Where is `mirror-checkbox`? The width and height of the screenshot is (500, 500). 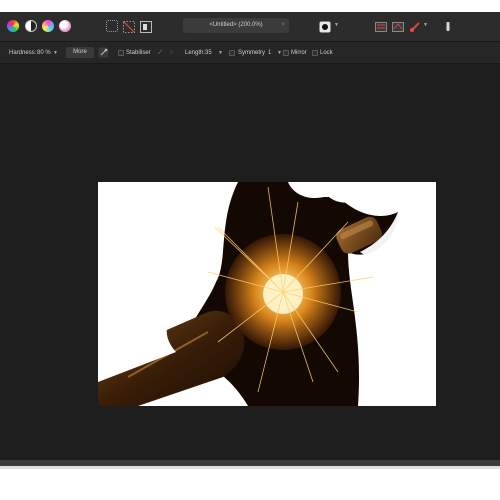 mirror-checkbox is located at coordinates (286, 53).